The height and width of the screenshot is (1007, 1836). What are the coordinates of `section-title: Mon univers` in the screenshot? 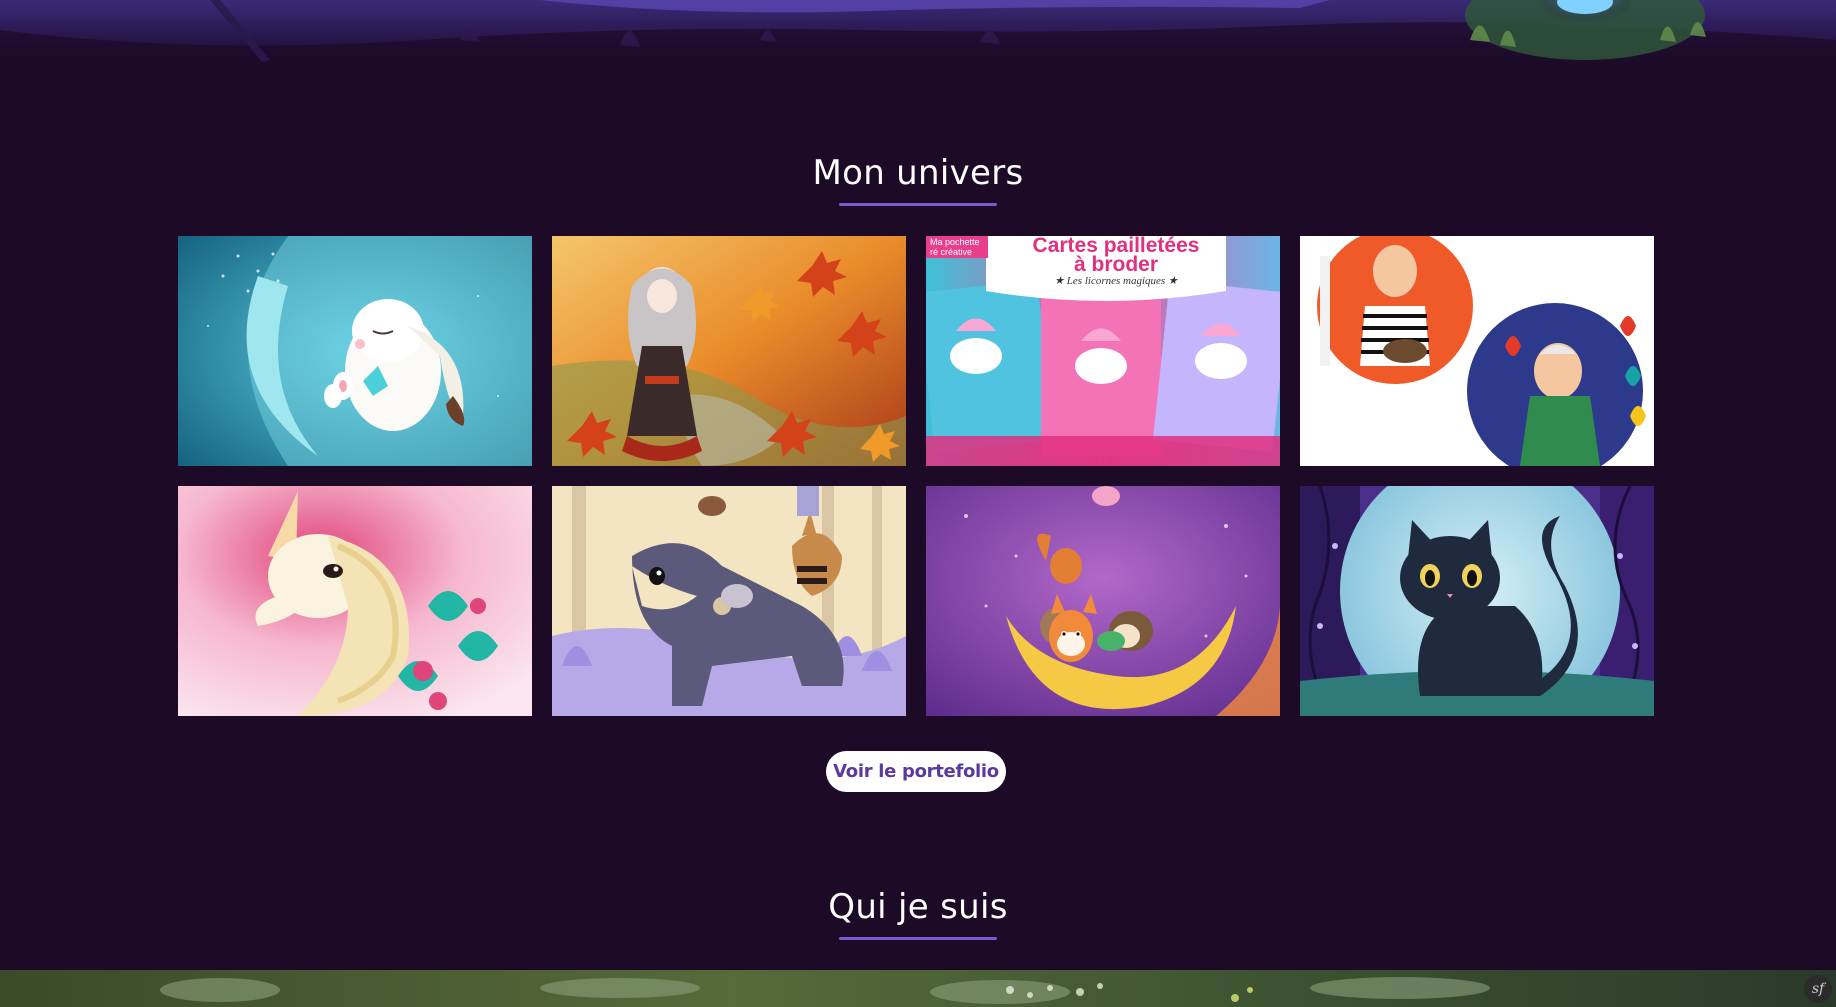 It's located at (918, 173).